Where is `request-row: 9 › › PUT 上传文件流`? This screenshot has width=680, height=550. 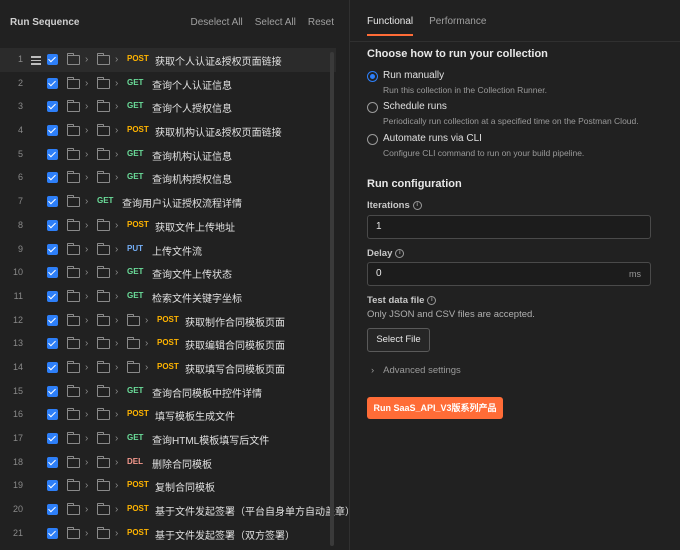
request-row: 9 › › PUT 上传文件流 is located at coordinates (168, 250).